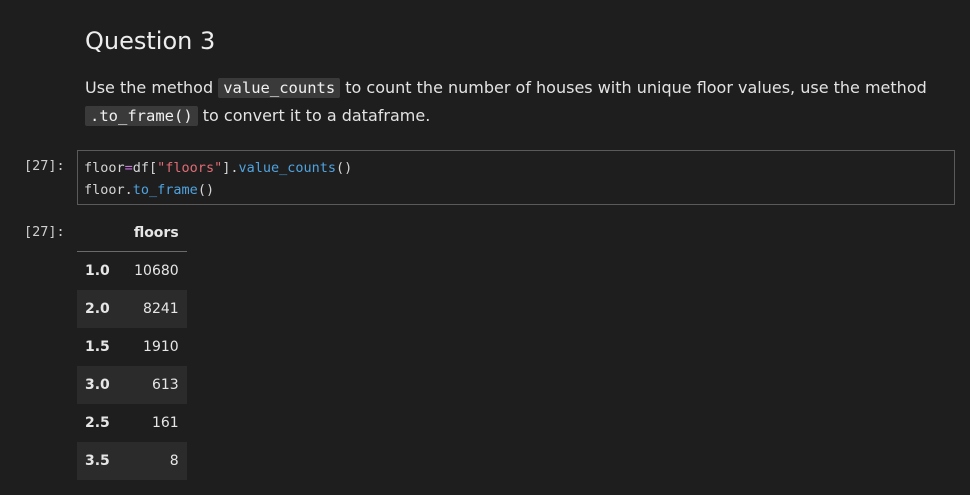 The width and height of the screenshot is (970, 495). I want to click on row-value: 10680, so click(156, 271).